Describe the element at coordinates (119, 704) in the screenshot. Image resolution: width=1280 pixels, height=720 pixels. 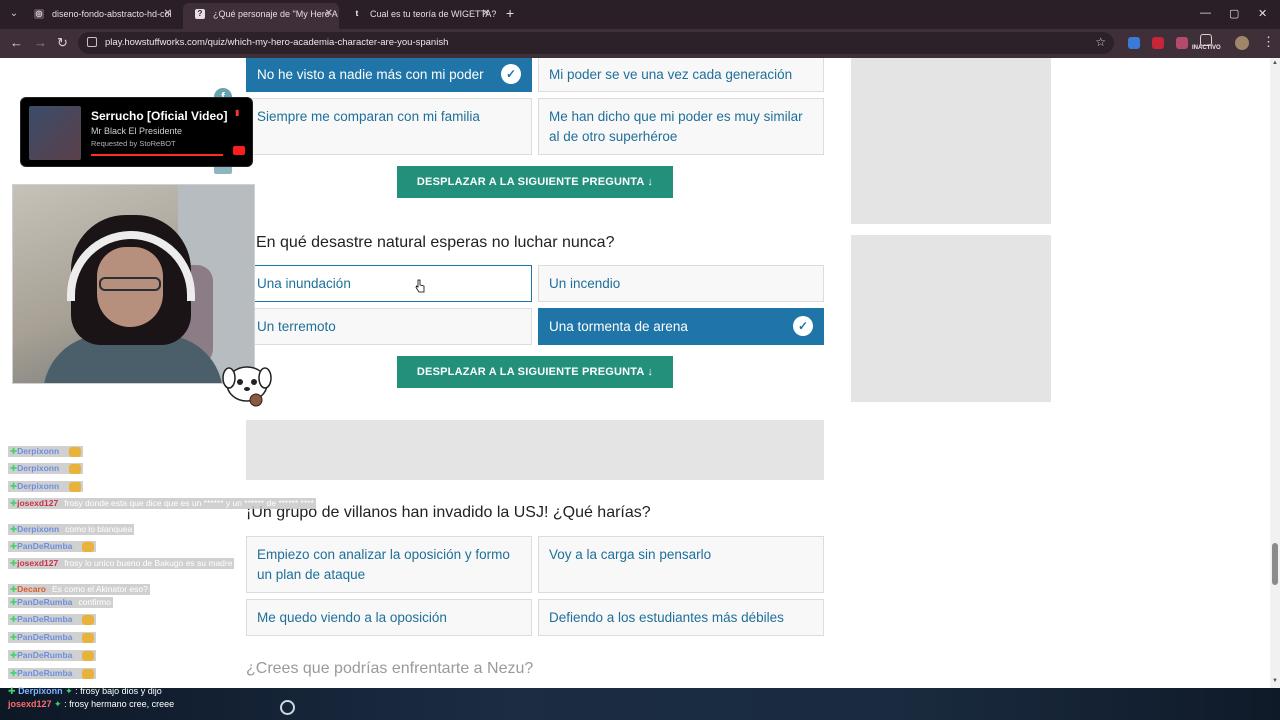
I see `chat-message: : frosy hermano cree, creee` at that location.